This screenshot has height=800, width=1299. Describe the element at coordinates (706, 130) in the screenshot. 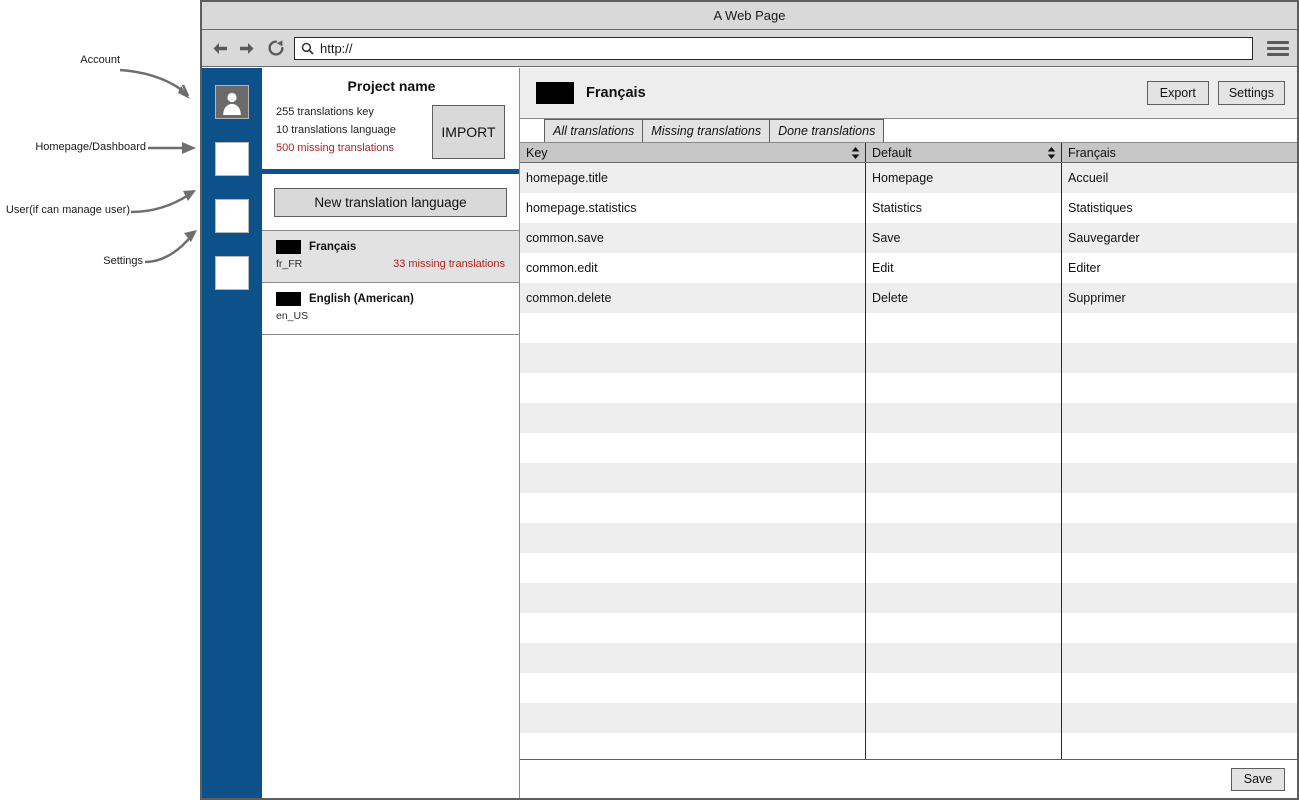

I see `tab-missing-translations: Missing translations` at that location.